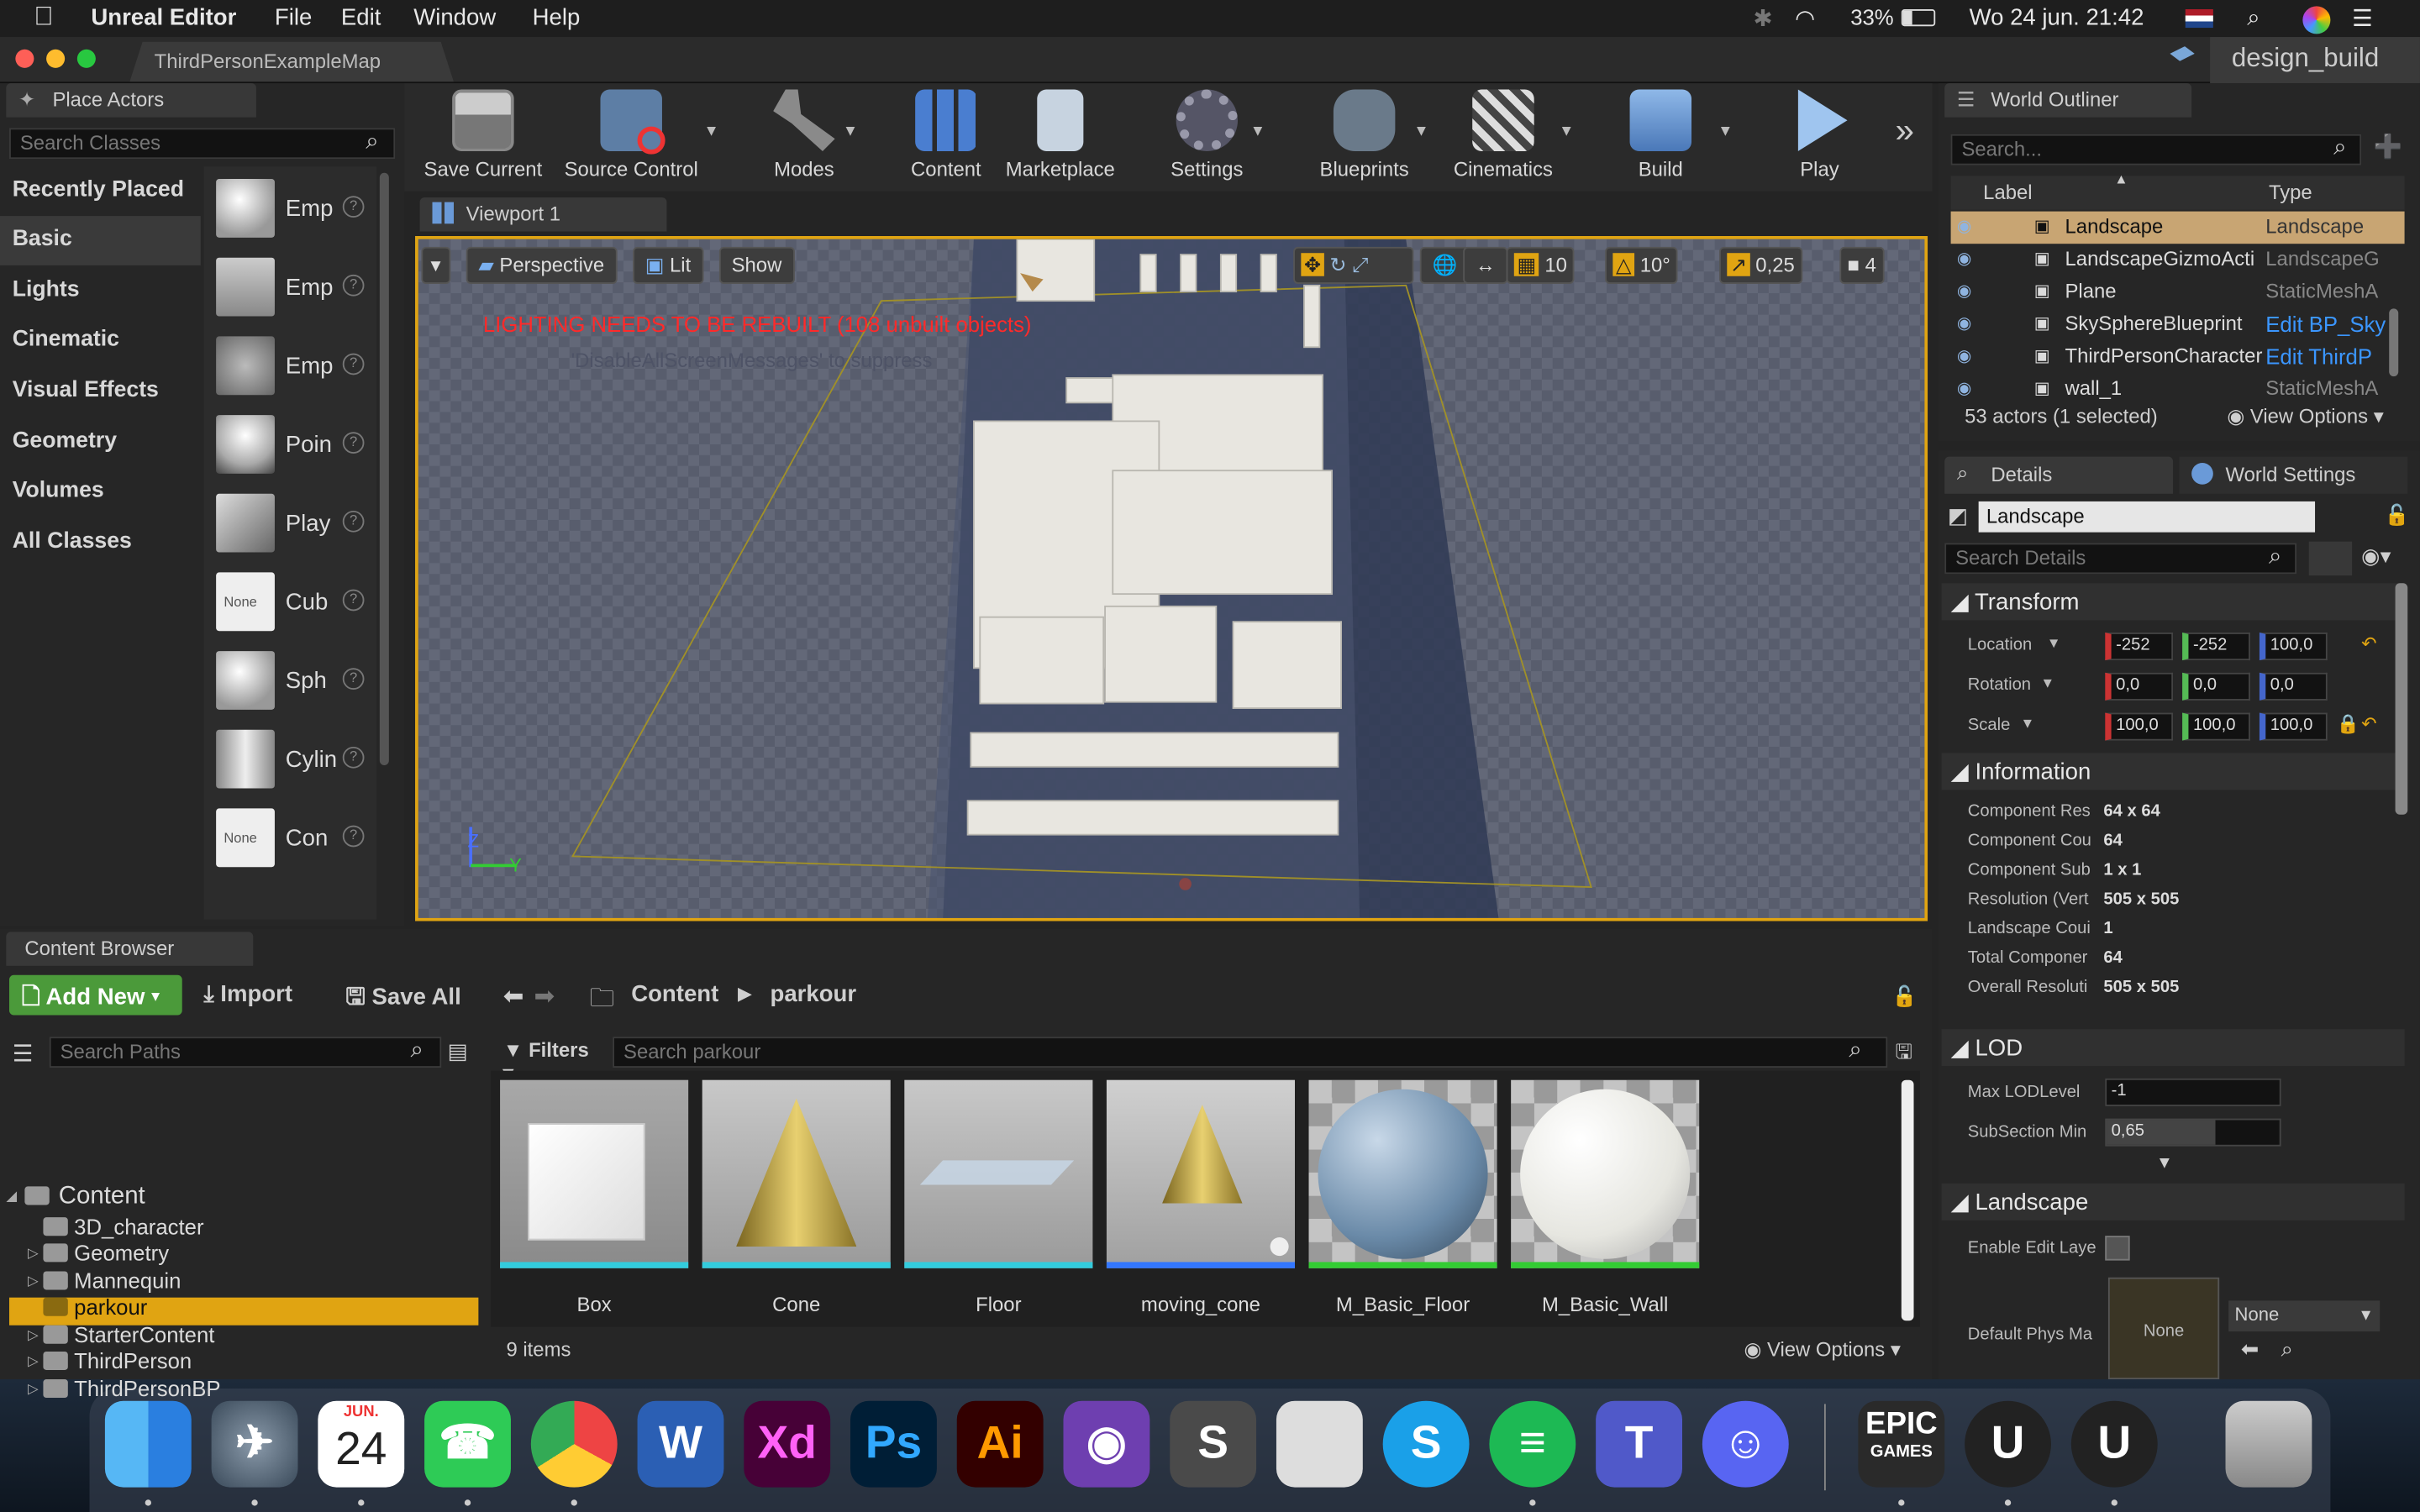 The width and height of the screenshot is (2420, 1512). What do you see at coordinates (2007, 192) in the screenshot?
I see `col-label: Label` at bounding box center [2007, 192].